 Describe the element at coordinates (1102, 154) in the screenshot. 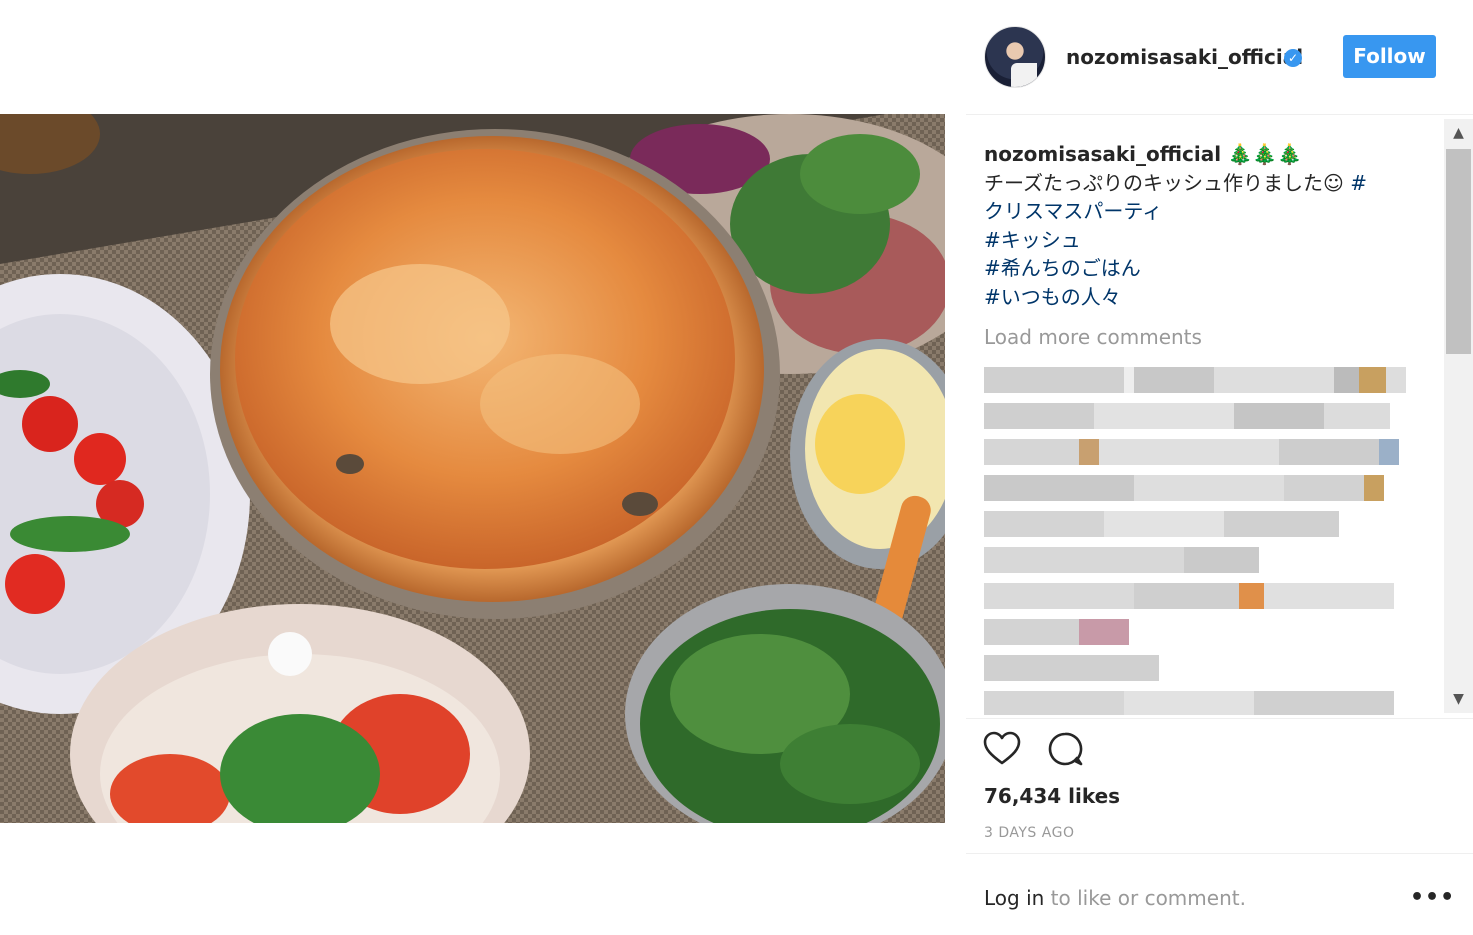

I see `caption-username: nozomisasaki_official` at that location.